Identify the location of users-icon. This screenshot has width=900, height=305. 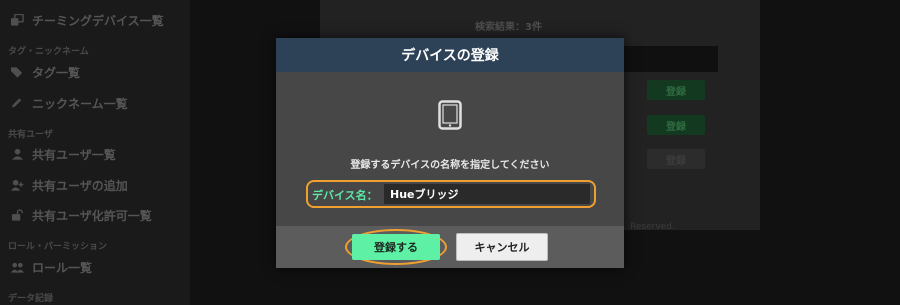
(17, 267).